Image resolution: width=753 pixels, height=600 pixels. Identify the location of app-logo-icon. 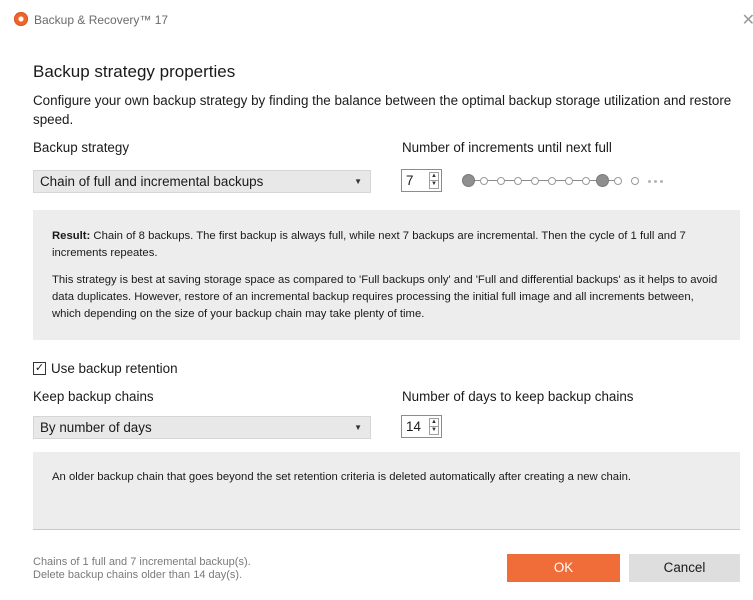
(21, 19).